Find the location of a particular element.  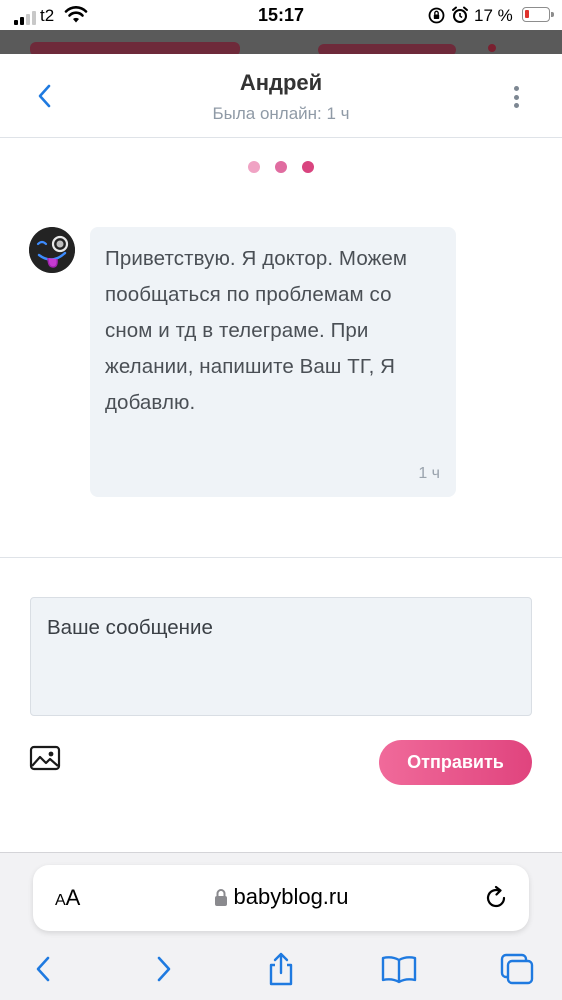

send-button: Отправить is located at coordinates (455, 762).